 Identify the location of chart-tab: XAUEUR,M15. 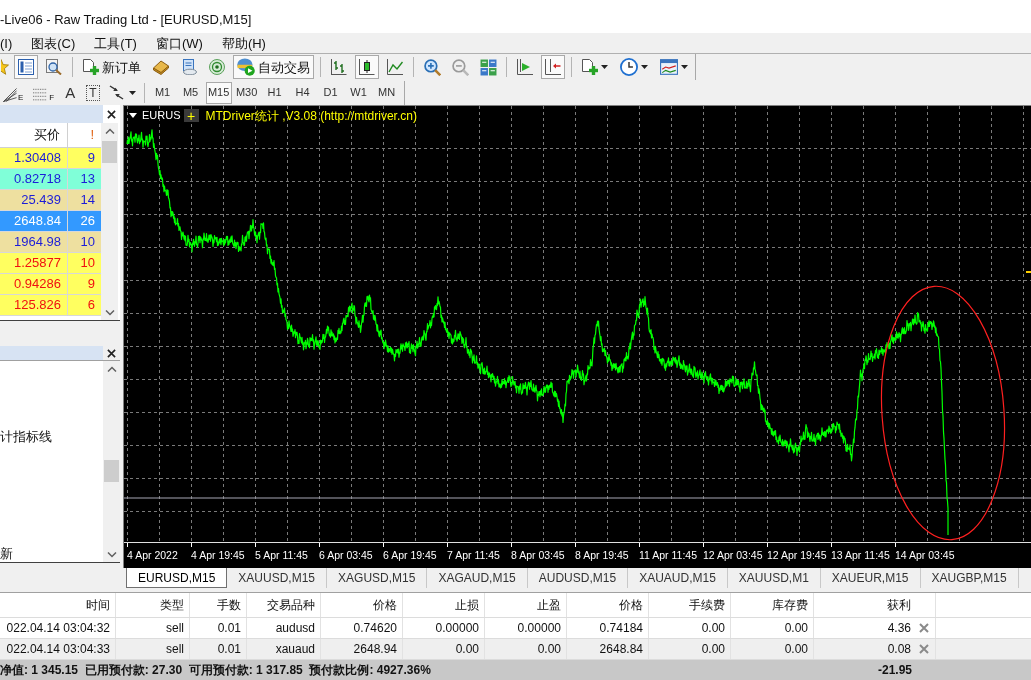
(870, 578).